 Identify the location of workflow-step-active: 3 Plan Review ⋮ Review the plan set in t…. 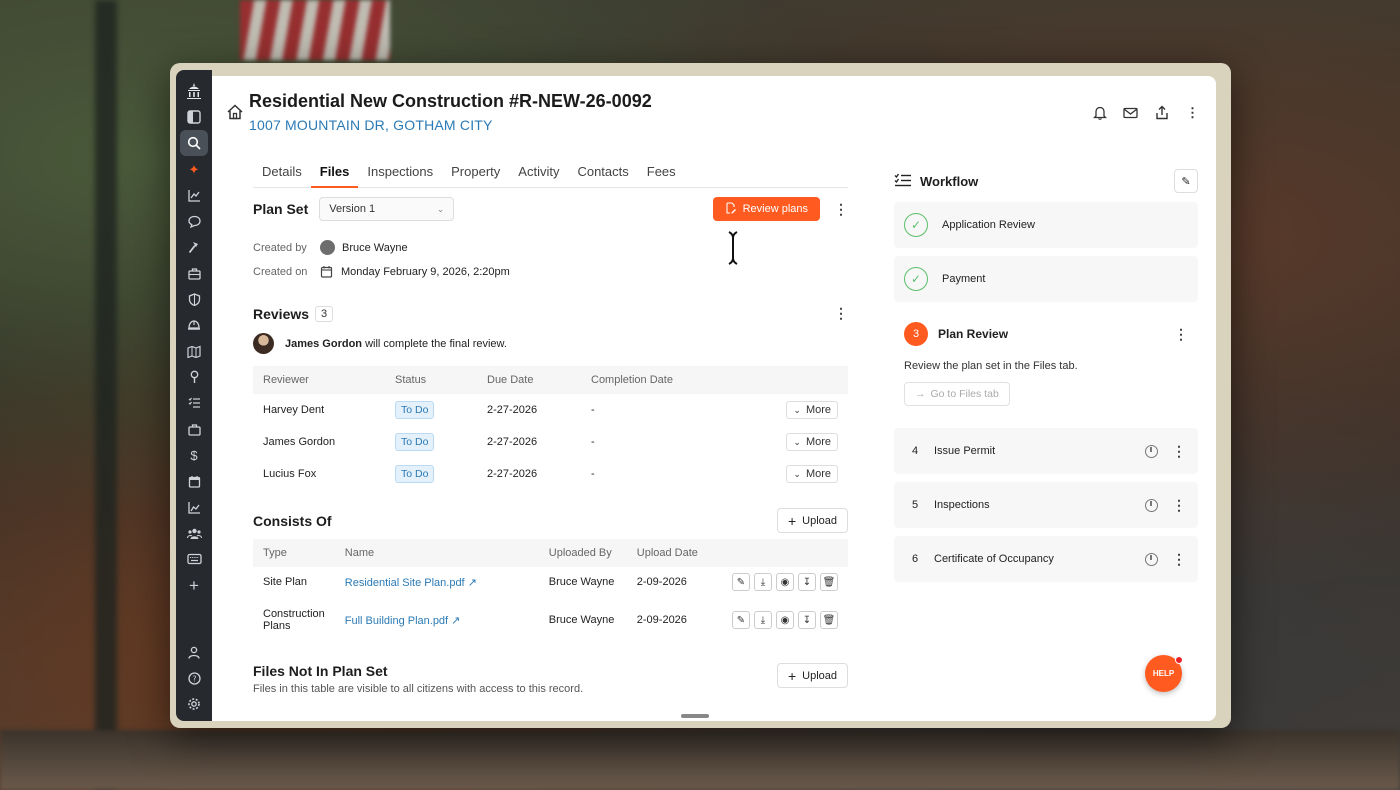
(1046, 363).